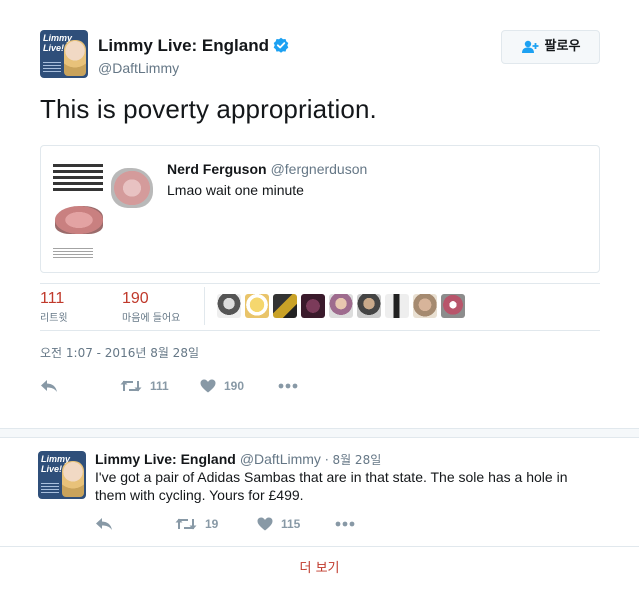 The width and height of the screenshot is (639, 591). What do you see at coordinates (54, 318) in the screenshot?
I see `retweet-stat-label: 리트윗` at bounding box center [54, 318].